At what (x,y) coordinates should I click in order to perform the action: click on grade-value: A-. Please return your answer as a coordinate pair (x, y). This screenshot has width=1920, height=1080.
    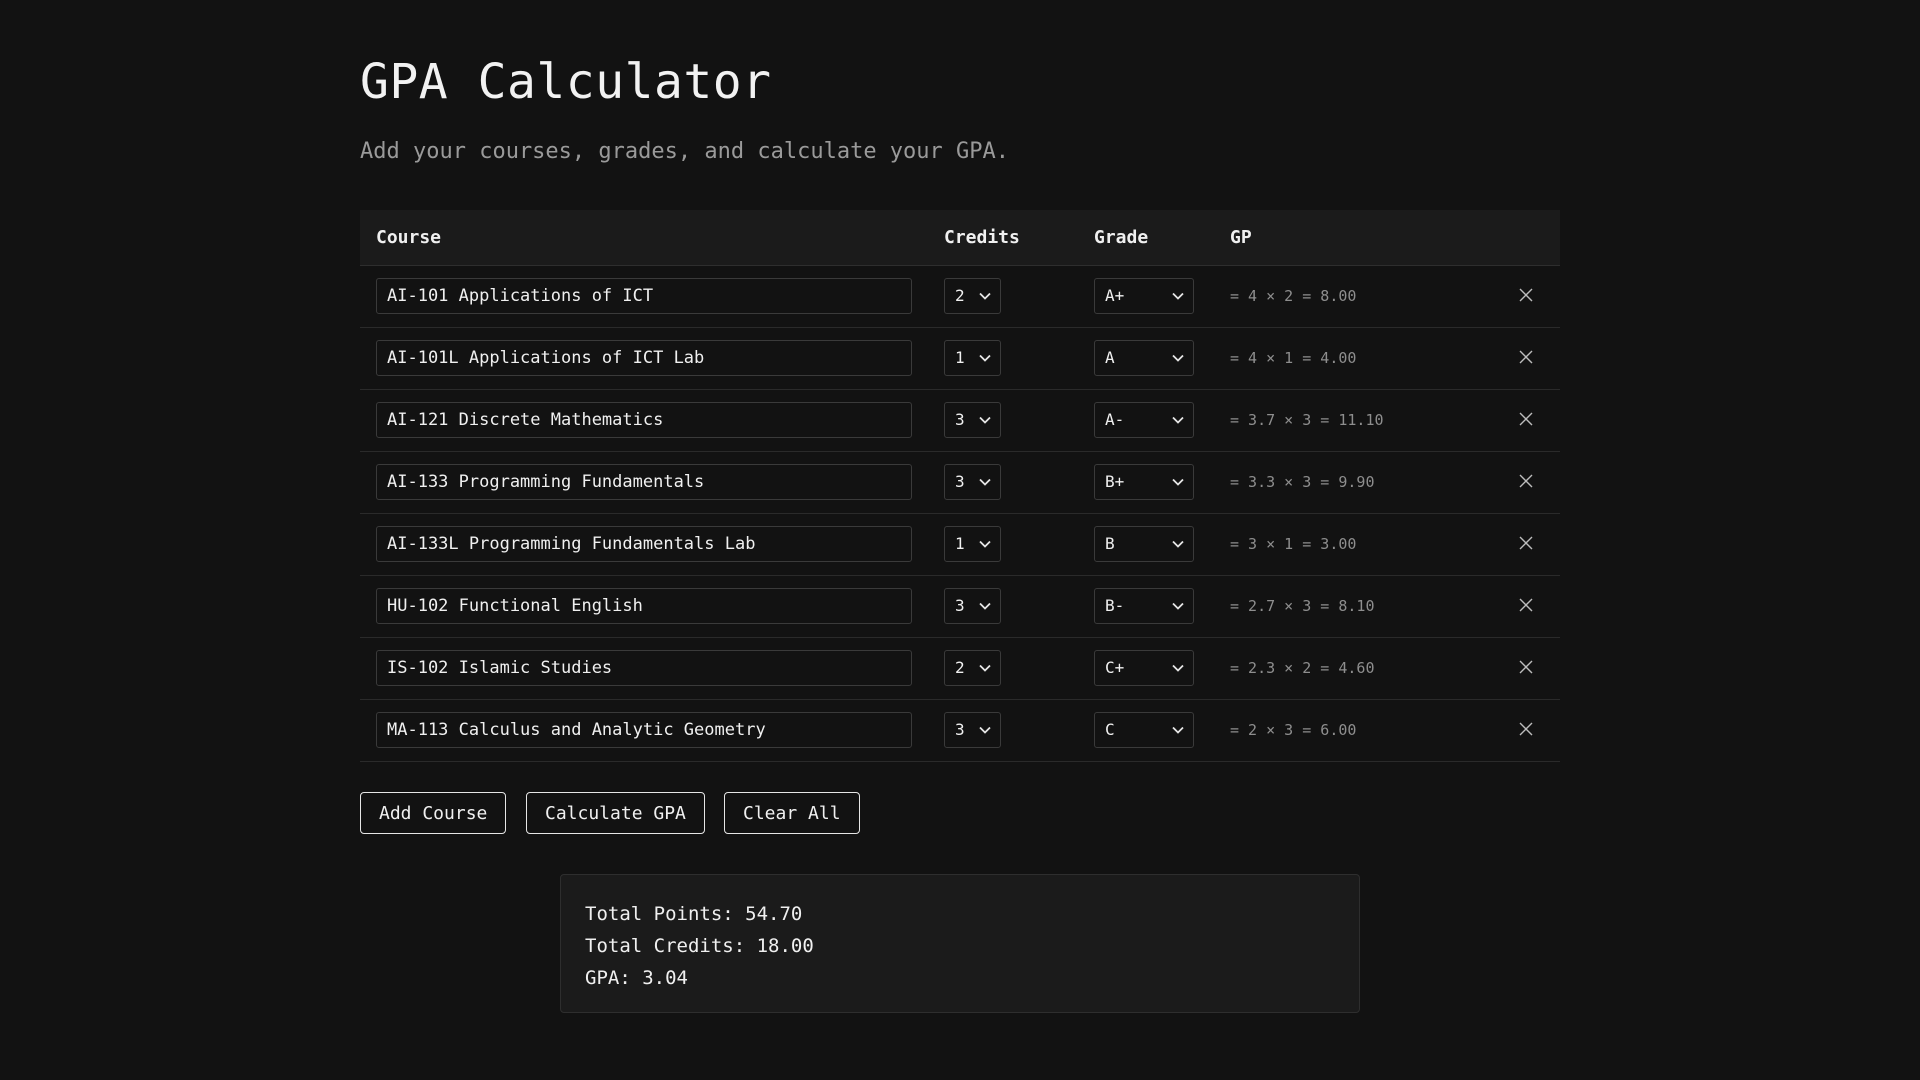
    Looking at the image, I should click on (1115, 419).